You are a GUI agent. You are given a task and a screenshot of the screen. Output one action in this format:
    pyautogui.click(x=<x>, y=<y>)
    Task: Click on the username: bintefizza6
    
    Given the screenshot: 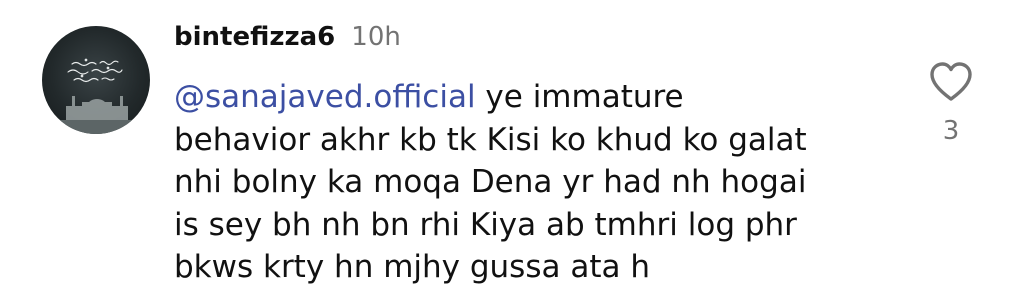 What is the action you would take?
    pyautogui.click(x=254, y=37)
    